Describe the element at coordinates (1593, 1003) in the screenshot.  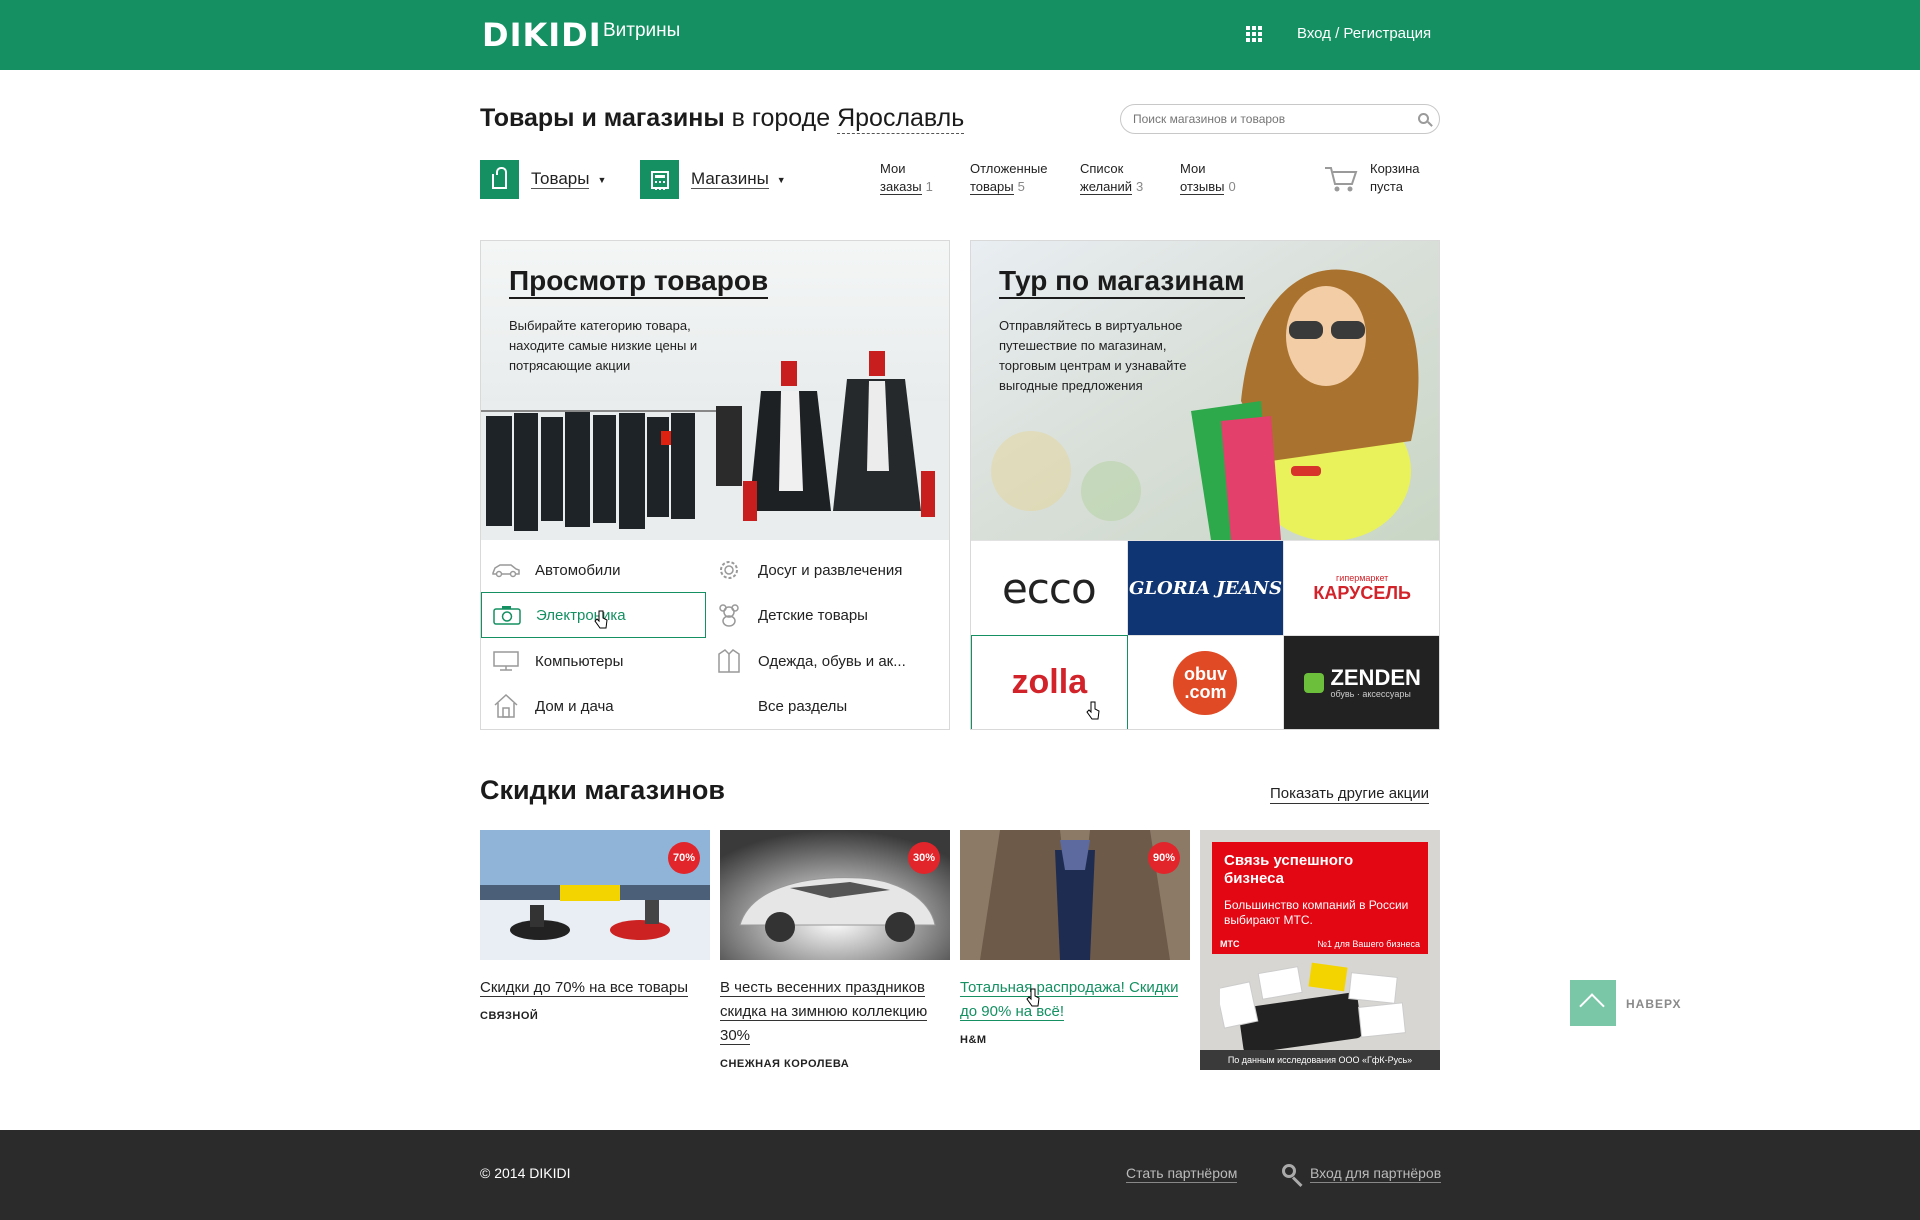
I see `back-to-top-button` at that location.